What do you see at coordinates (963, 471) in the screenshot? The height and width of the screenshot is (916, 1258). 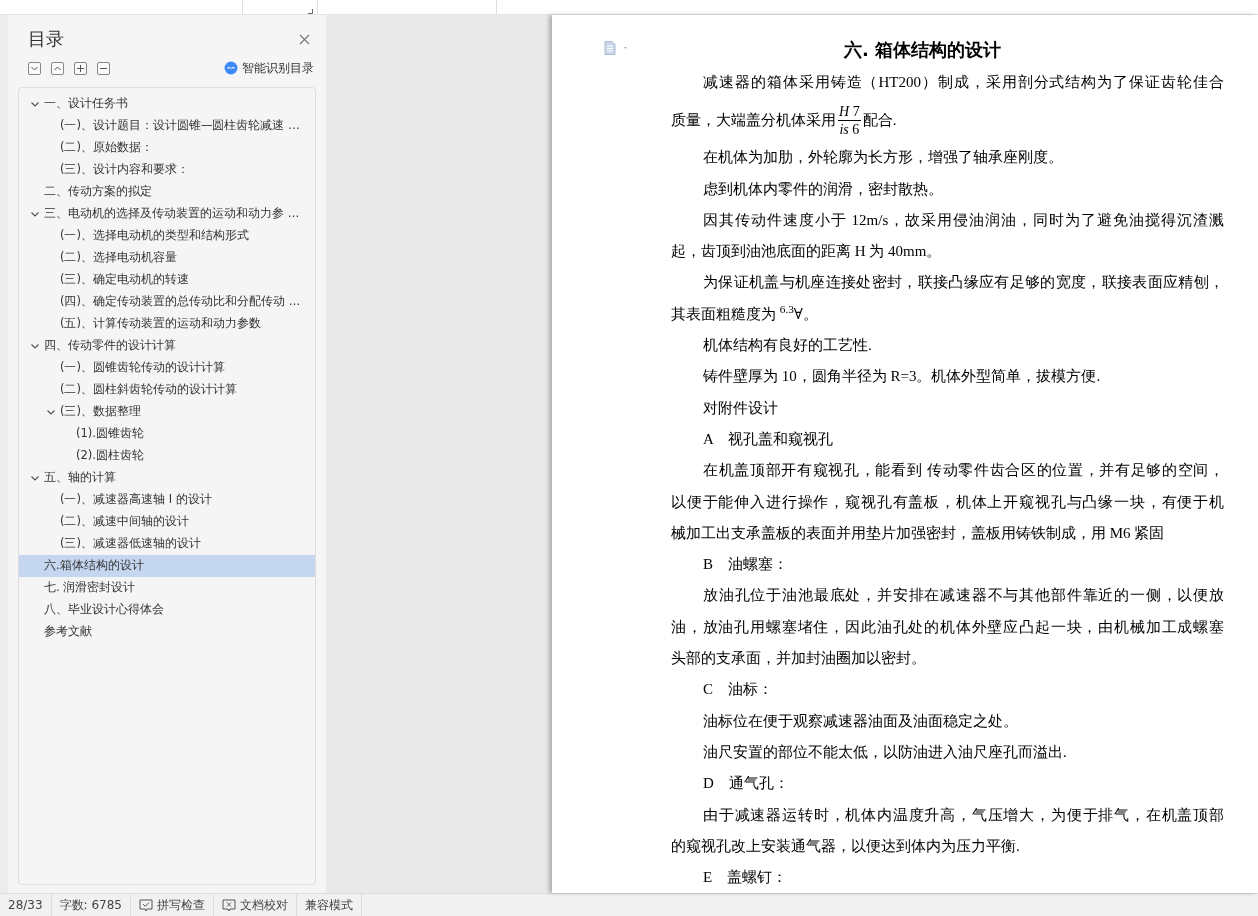 I see `text-line: 在机盖顶部开有窥视孔，能看到 传动零件齿合区的位置，并有足够的空间，` at bounding box center [963, 471].